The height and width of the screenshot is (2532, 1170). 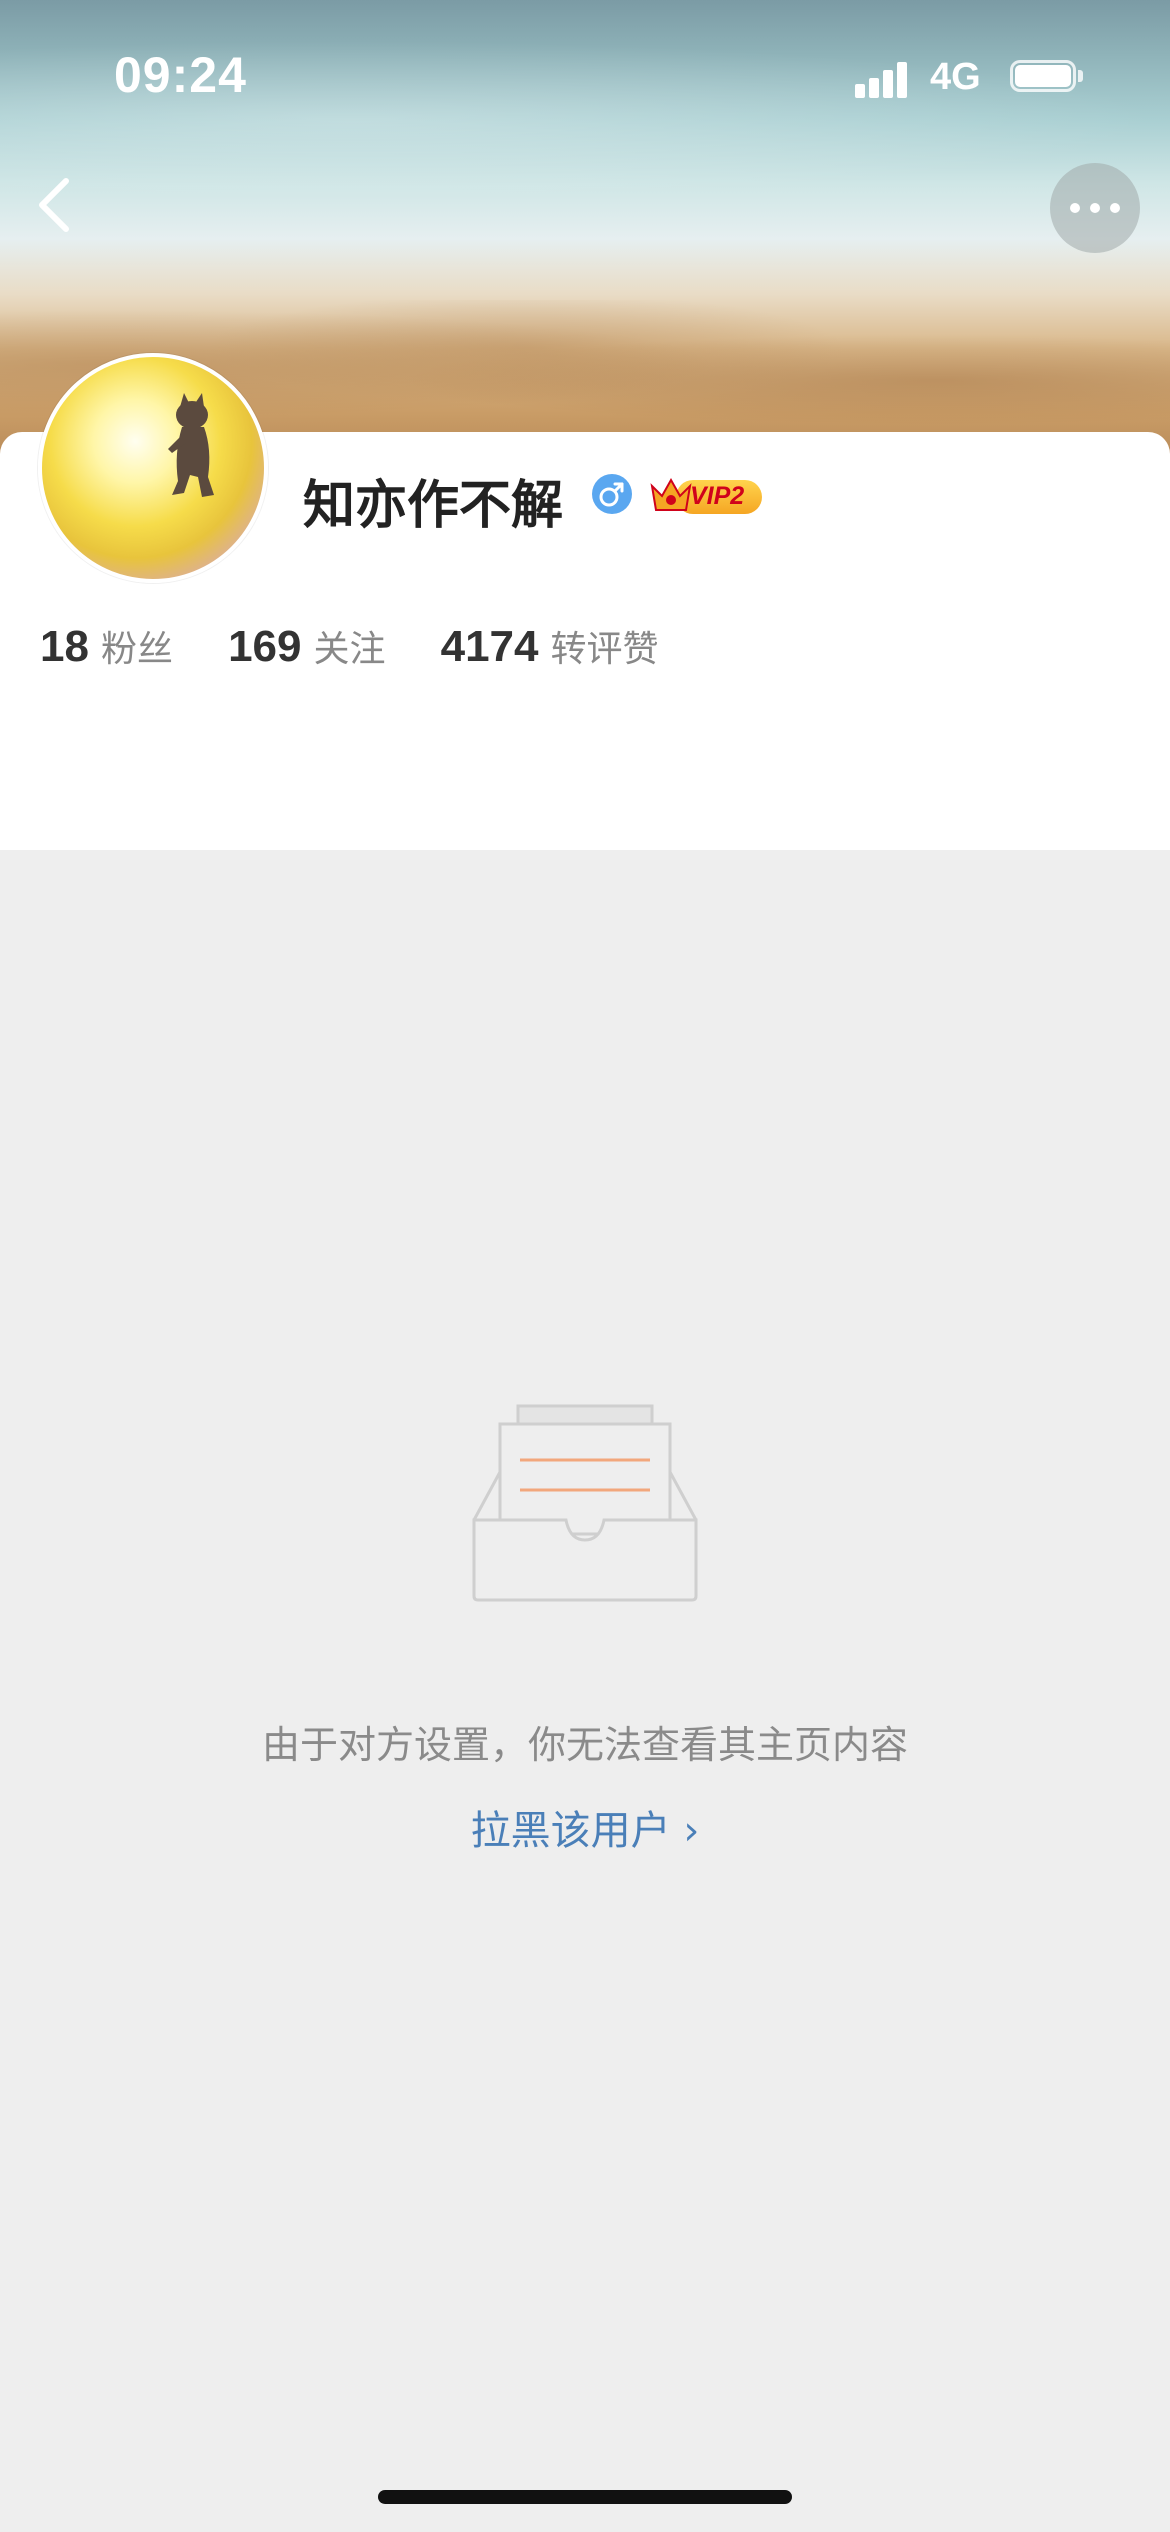 I want to click on stat-interactions: 4174 转评赞, so click(x=550, y=646).